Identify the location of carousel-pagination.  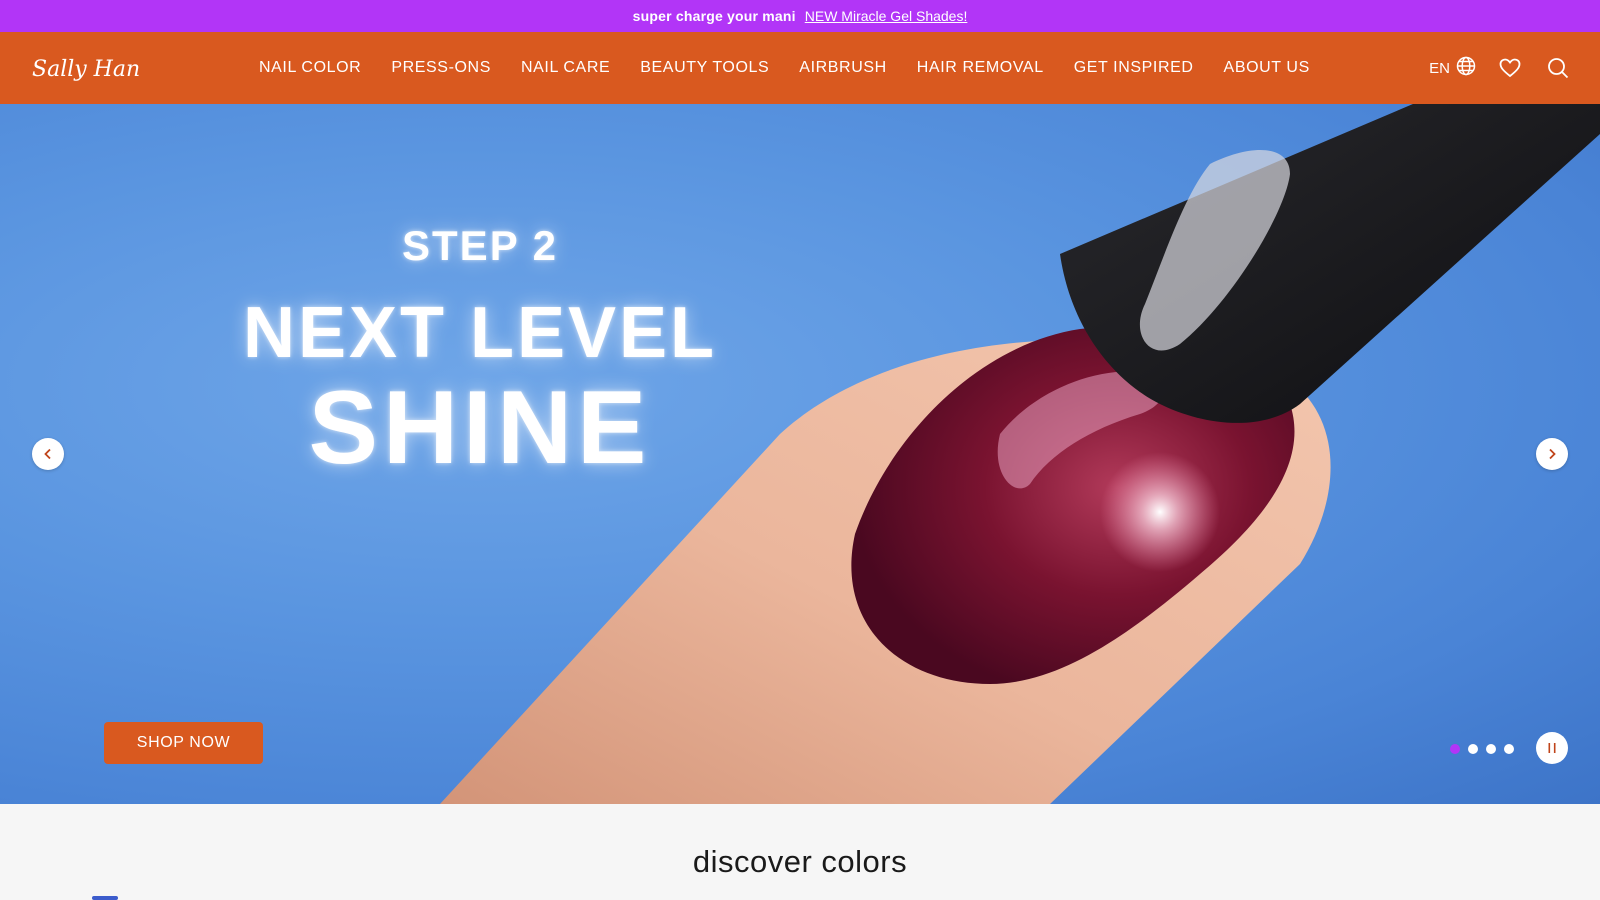
(1482, 749).